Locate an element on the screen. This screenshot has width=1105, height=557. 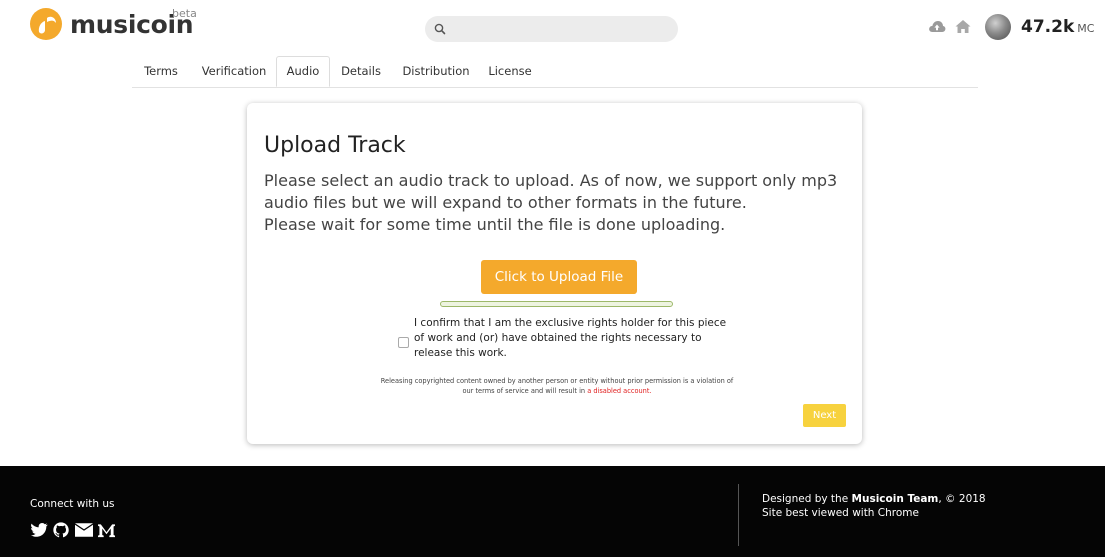
tab-terms: Terms is located at coordinates (161, 71).